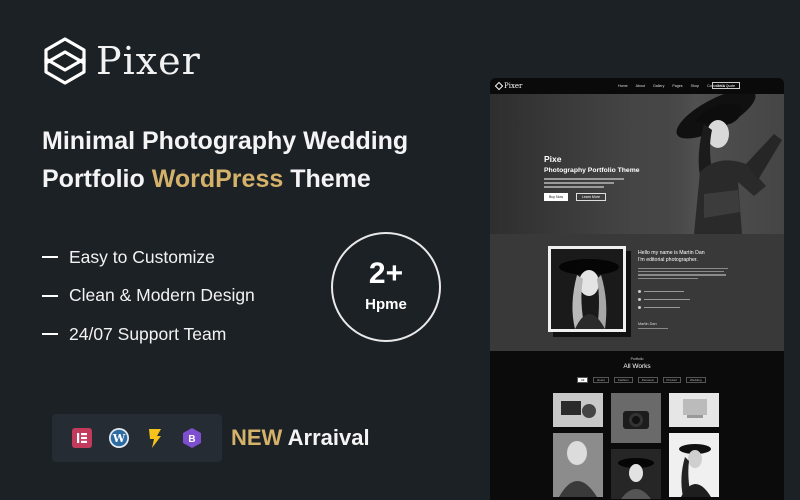 The height and width of the screenshot is (500, 800). I want to click on preview-tab: All, so click(583, 380).